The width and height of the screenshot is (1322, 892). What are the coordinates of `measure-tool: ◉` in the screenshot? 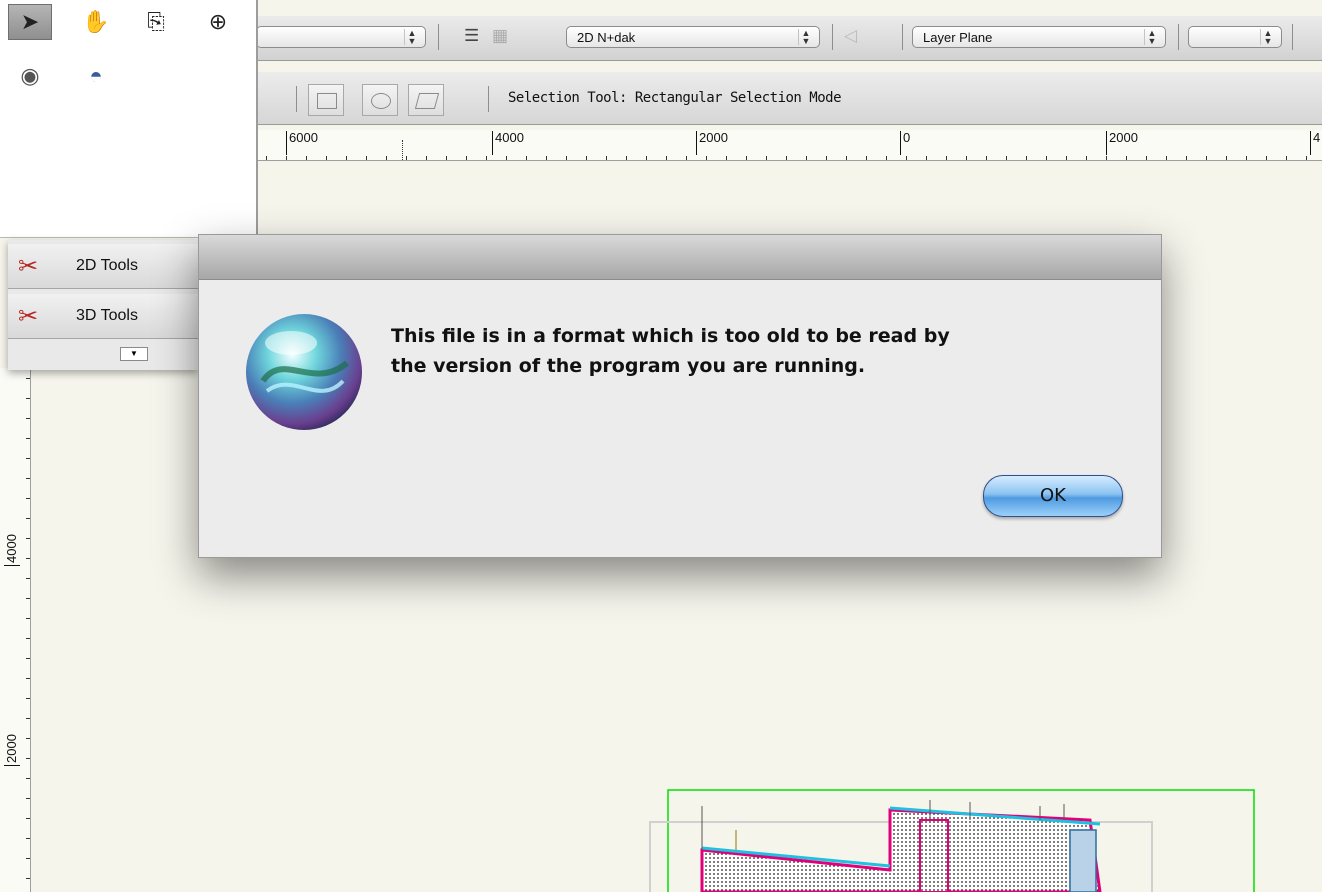 It's located at (30, 76).